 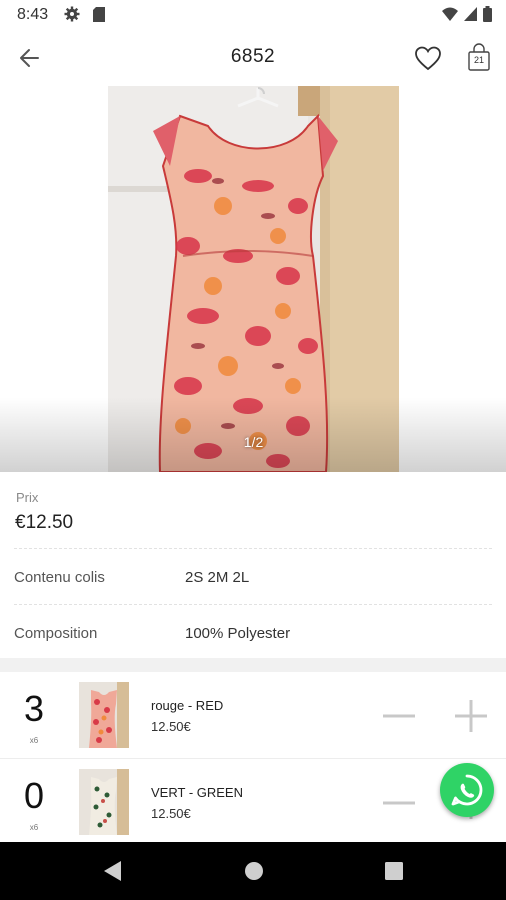 I want to click on system-nav-bar, so click(x=253, y=871).